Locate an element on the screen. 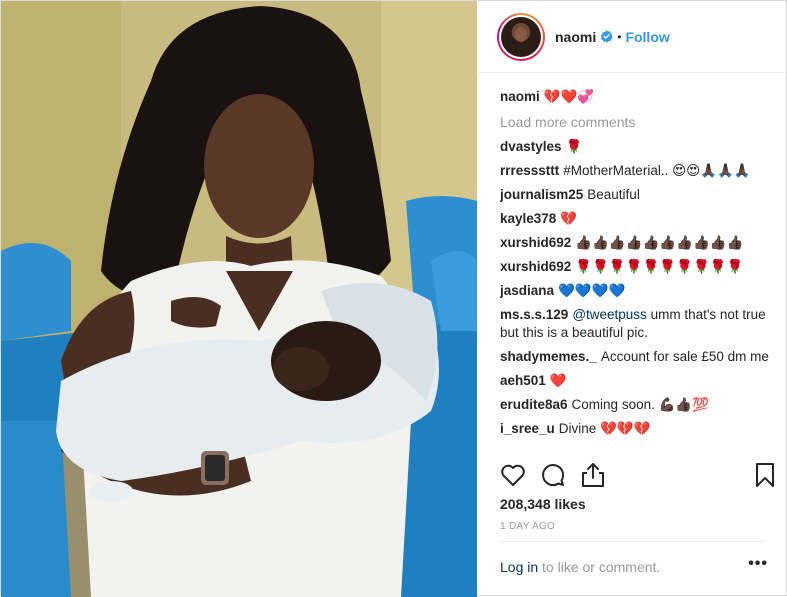 The width and height of the screenshot is (787, 597). comment-text: 💔 is located at coordinates (569, 218).